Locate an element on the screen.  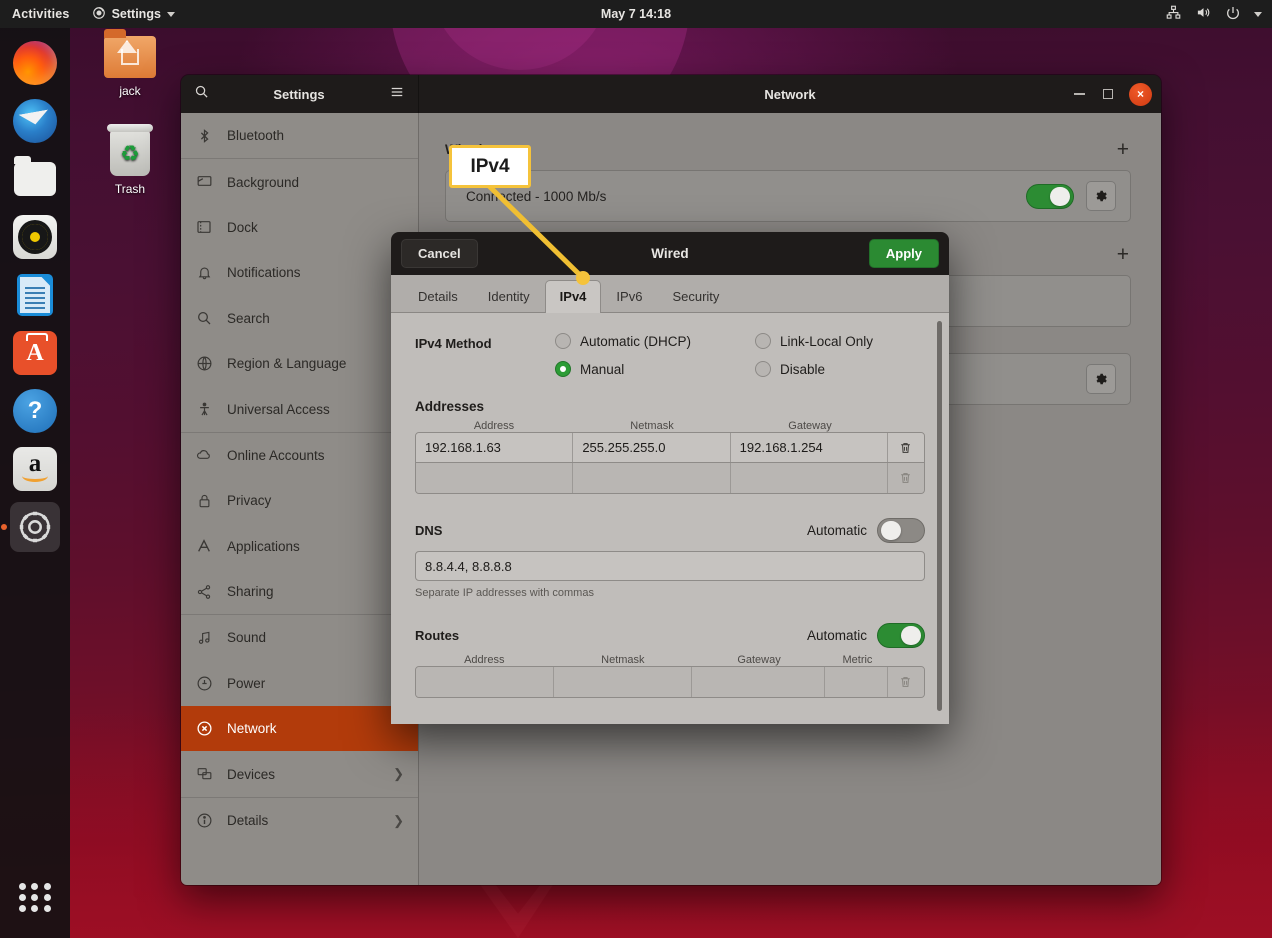
dock-item-help: ? is located at coordinates (35, 411).